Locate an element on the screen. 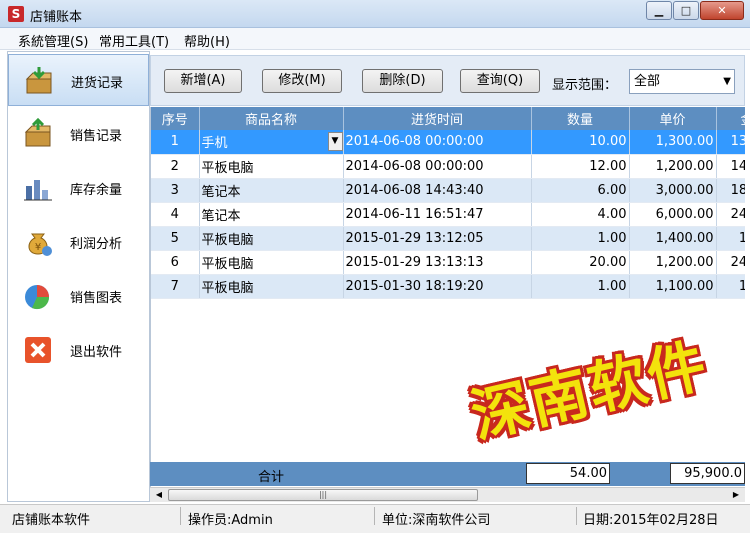  sidebar-item-label: 利润分析 is located at coordinates (96, 244).